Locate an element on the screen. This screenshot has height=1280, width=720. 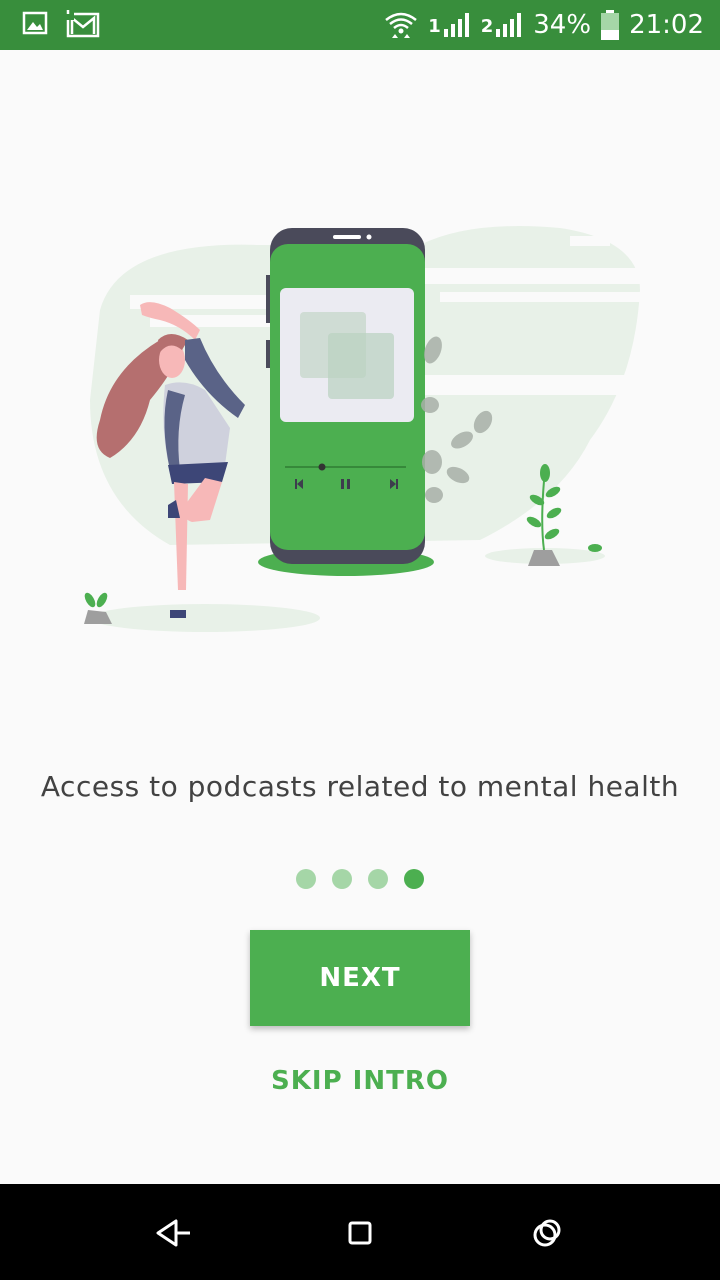
sim2-signal: 2 is located at coordinates (502, 25).